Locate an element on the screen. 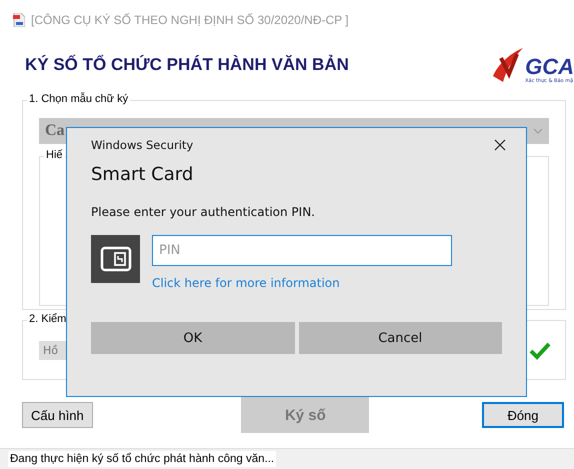  swoosh-logo-icon is located at coordinates (508, 65).